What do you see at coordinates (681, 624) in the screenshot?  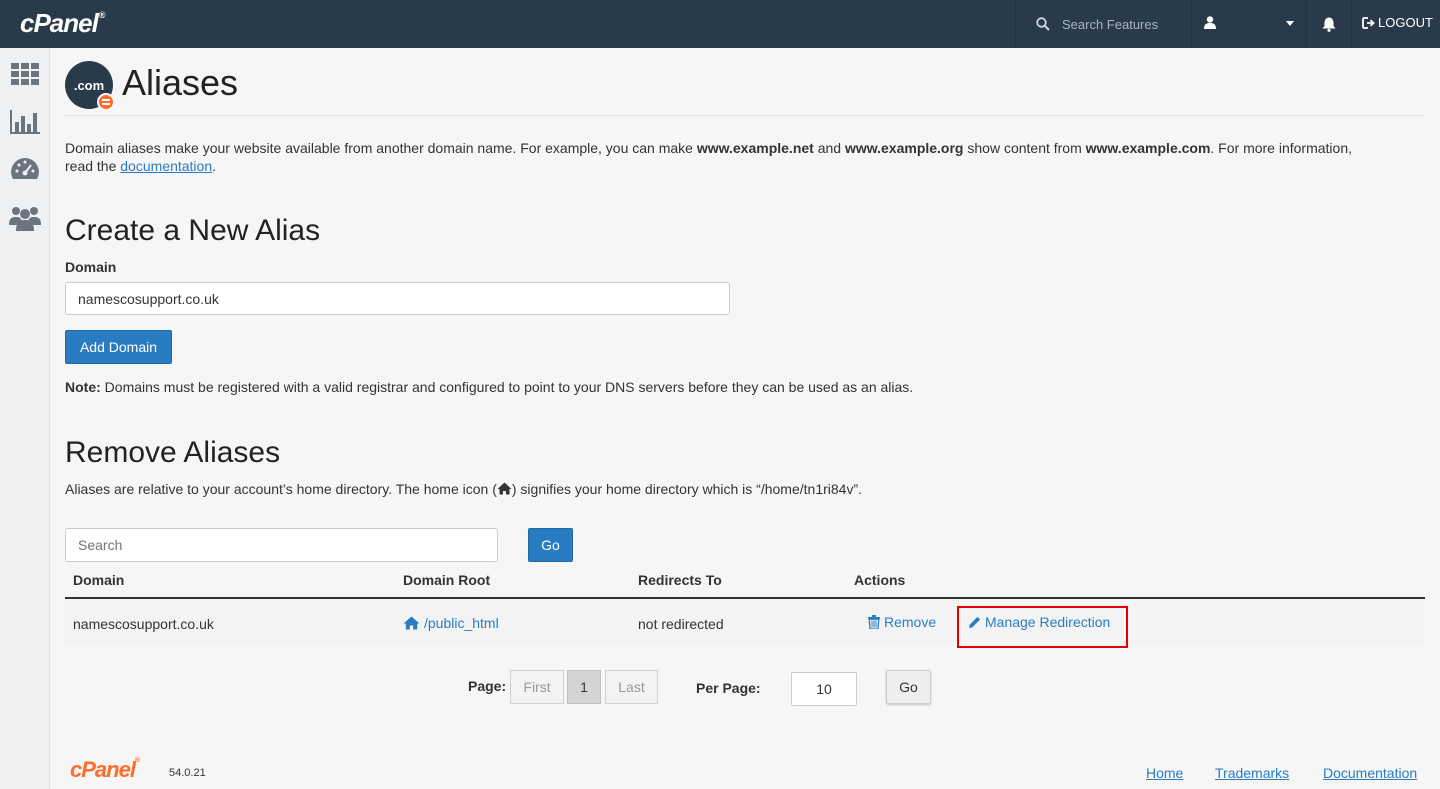 I see `row-redirects-to: not redirected` at bounding box center [681, 624].